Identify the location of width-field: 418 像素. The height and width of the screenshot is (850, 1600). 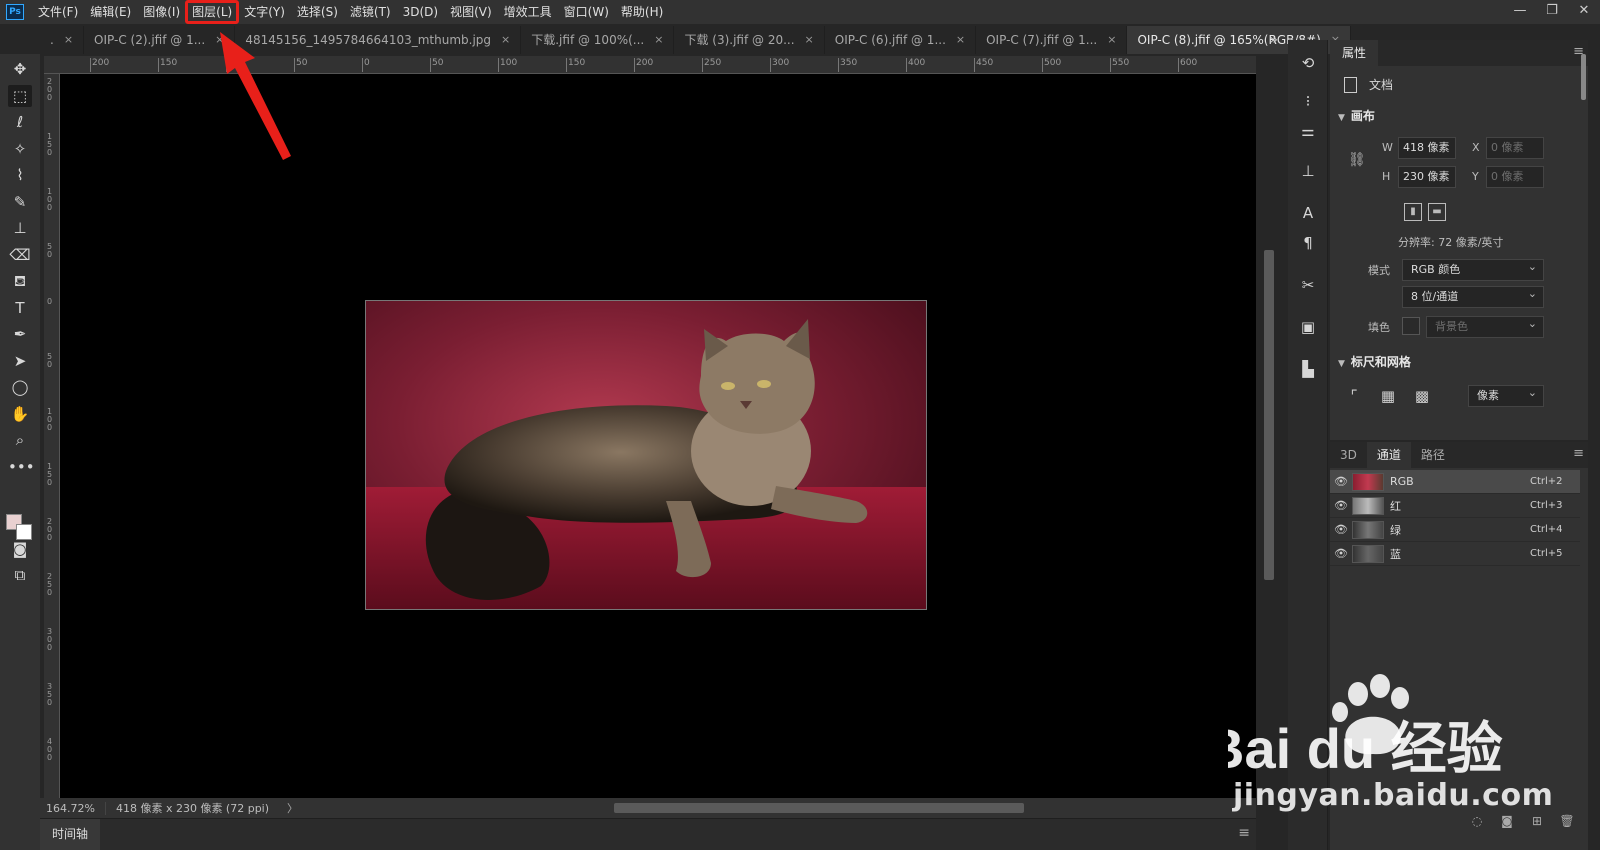
(1427, 148).